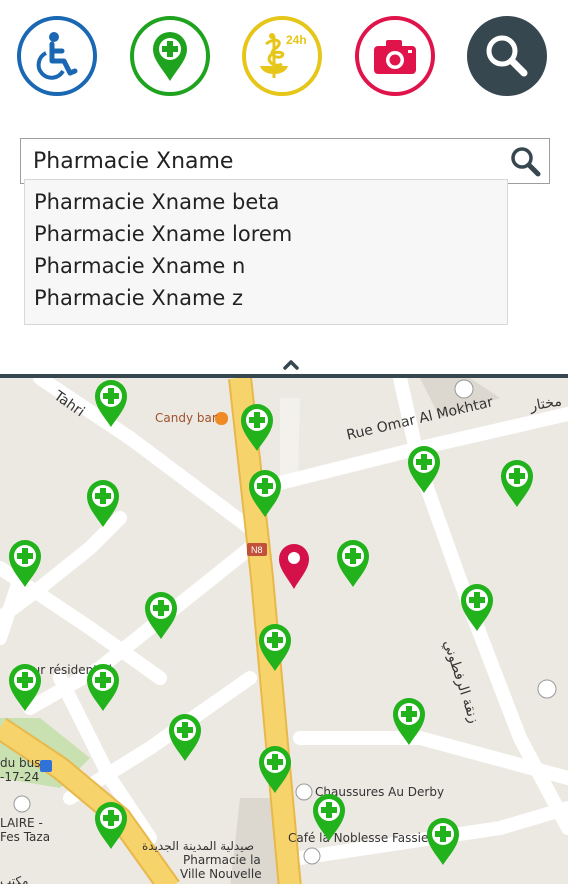  I want to click on search-icon, so click(526, 162).